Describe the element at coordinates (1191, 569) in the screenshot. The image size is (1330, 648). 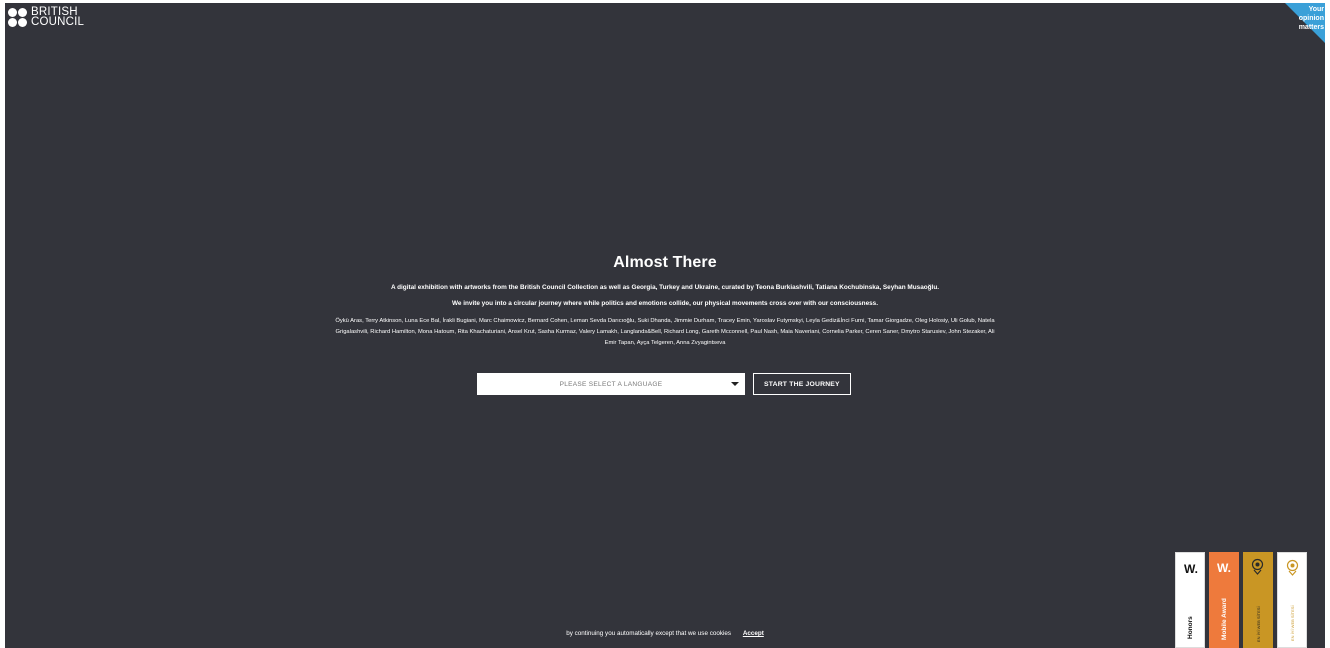
I see `award-honors-logo: W.` at that location.